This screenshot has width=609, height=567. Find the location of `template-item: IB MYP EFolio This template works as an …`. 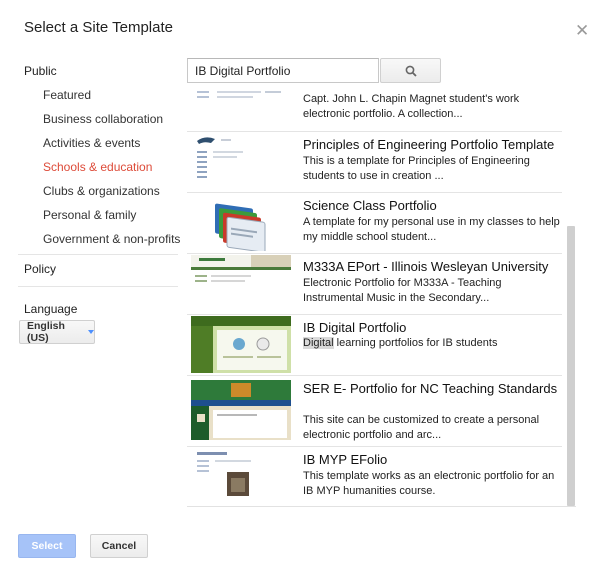

template-item: IB MYP EFolio This template works as an … is located at coordinates (374, 476).